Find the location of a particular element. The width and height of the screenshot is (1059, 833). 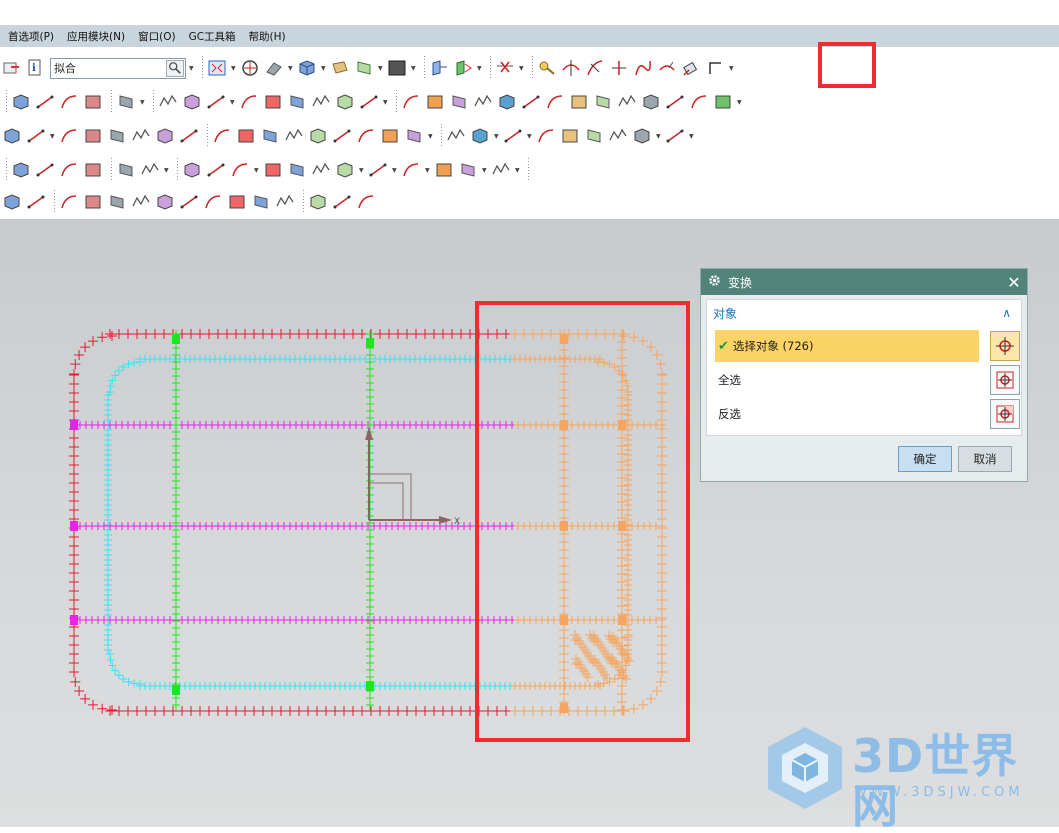

feature-tool-9-icon is located at coordinates (222, 136).